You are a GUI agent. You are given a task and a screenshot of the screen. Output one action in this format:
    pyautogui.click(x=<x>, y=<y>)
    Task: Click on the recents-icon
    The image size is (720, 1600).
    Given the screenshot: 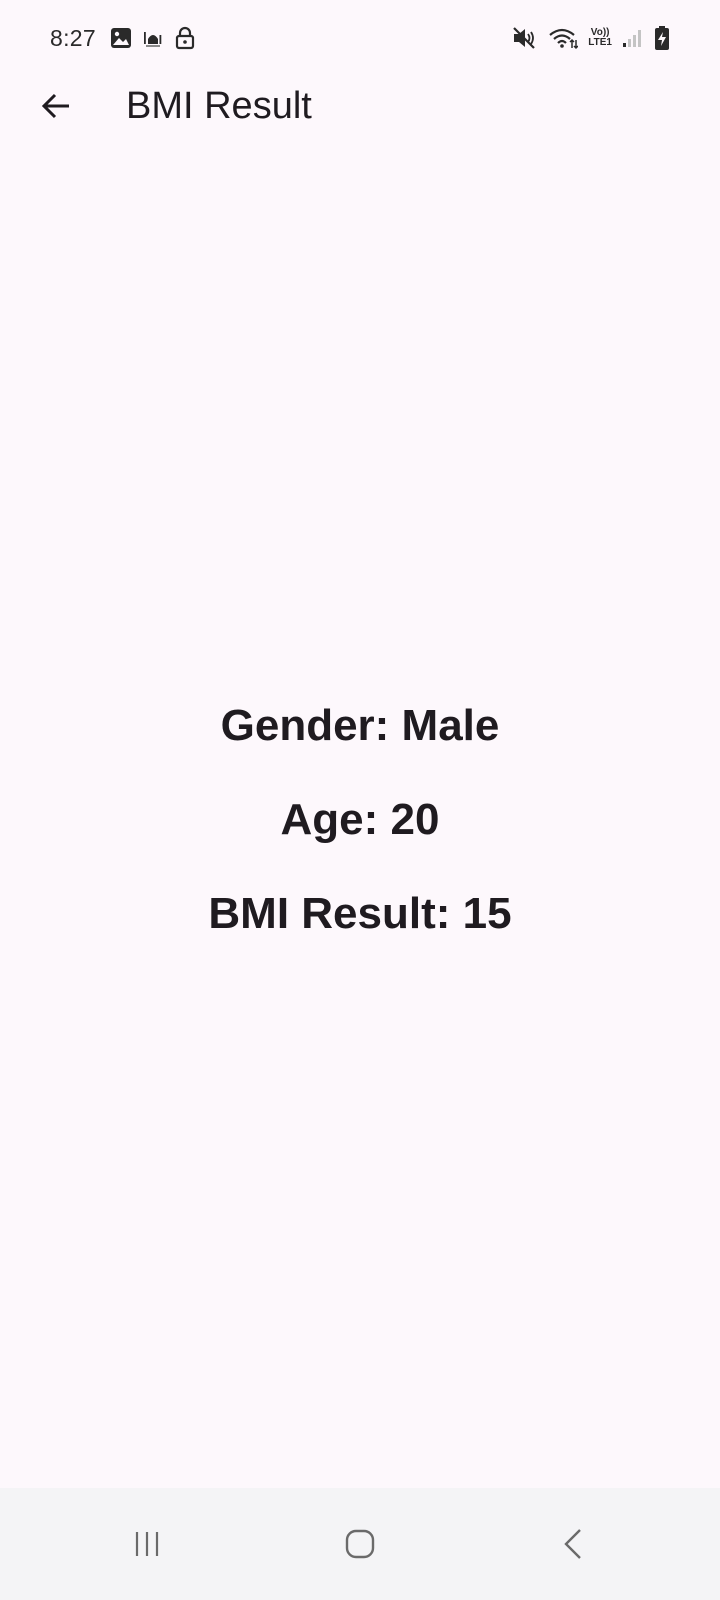 What is the action you would take?
    pyautogui.click(x=146, y=1544)
    